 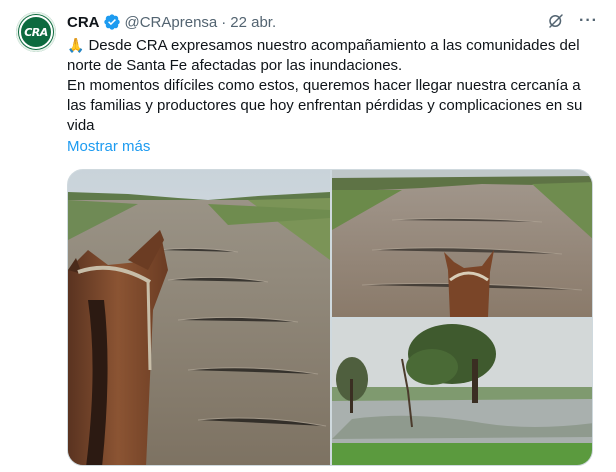 What do you see at coordinates (83, 22) in the screenshot?
I see `author-name: CRA` at bounding box center [83, 22].